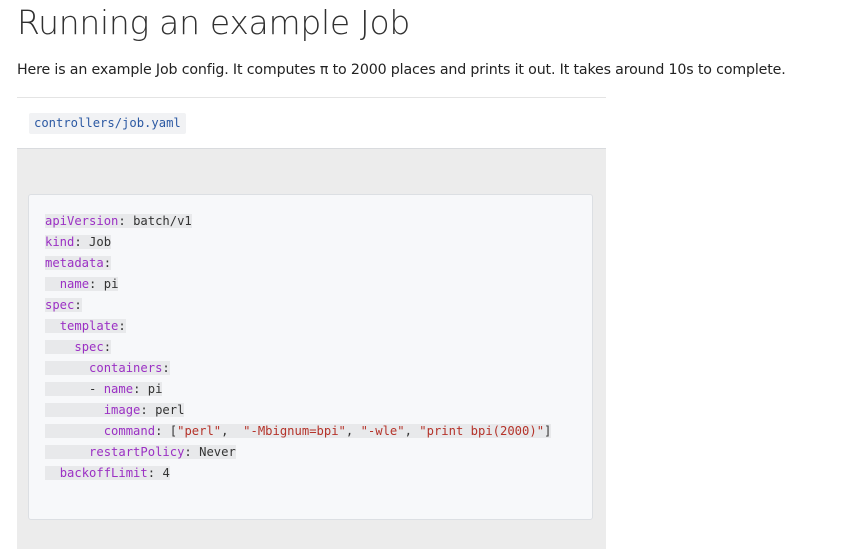  What do you see at coordinates (103, 473) in the screenshot?
I see `yaml-key: backoffLimit` at bounding box center [103, 473].